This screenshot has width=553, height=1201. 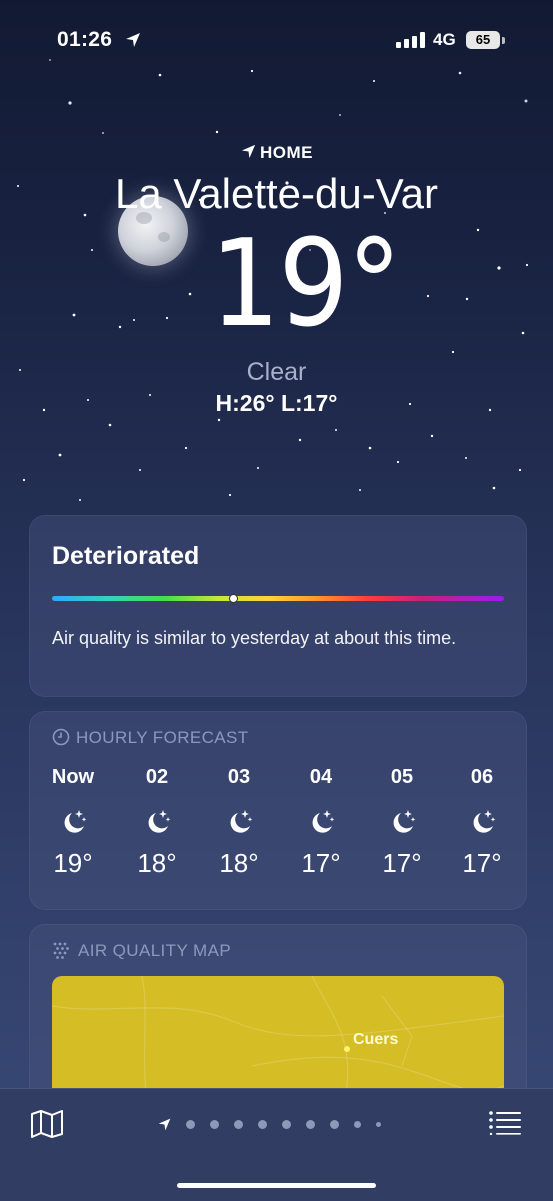 I want to click on hourly-list: Now 19° 02 18° 03 18° 04 17° 05 17° 06 17°, so click(x=278, y=831).